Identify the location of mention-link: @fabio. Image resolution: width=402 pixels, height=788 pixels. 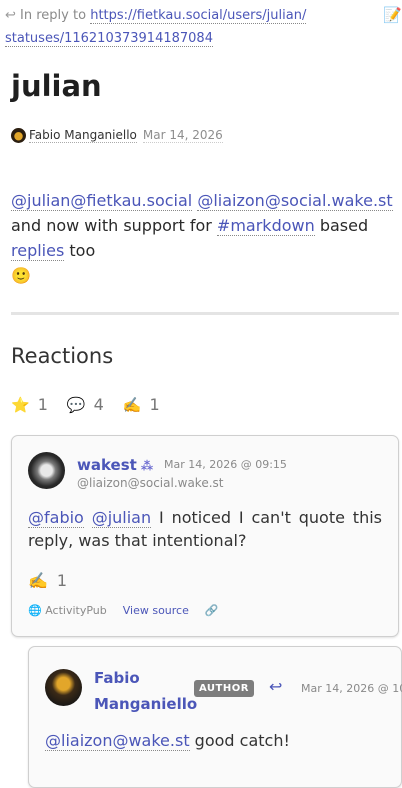
(56, 518).